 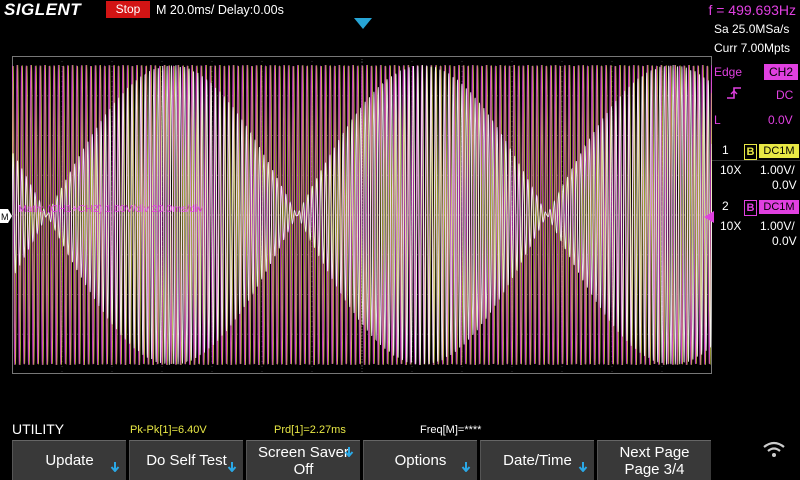 What do you see at coordinates (725, 150) in the screenshot?
I see `channel-number: 1` at bounding box center [725, 150].